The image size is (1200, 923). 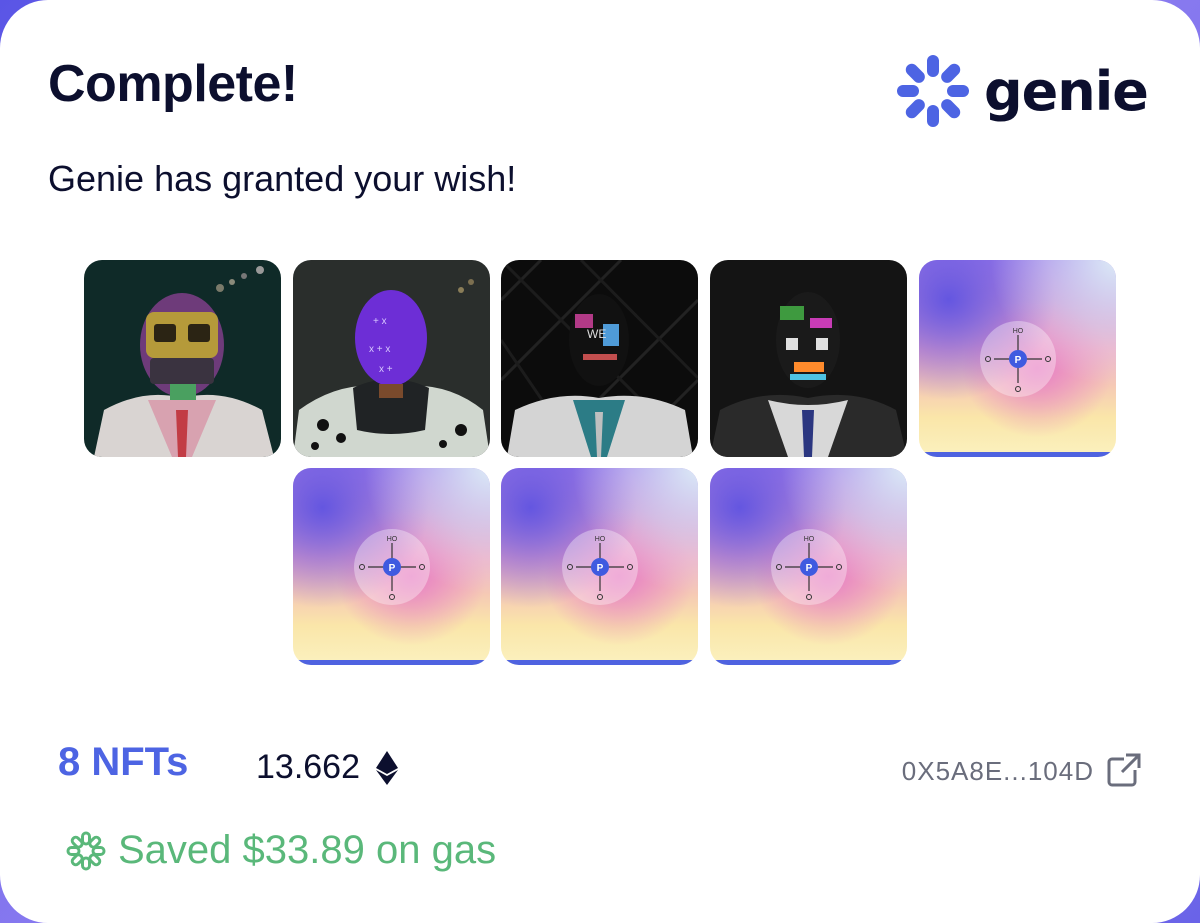 I want to click on price-value: 13.662, so click(x=308, y=767).